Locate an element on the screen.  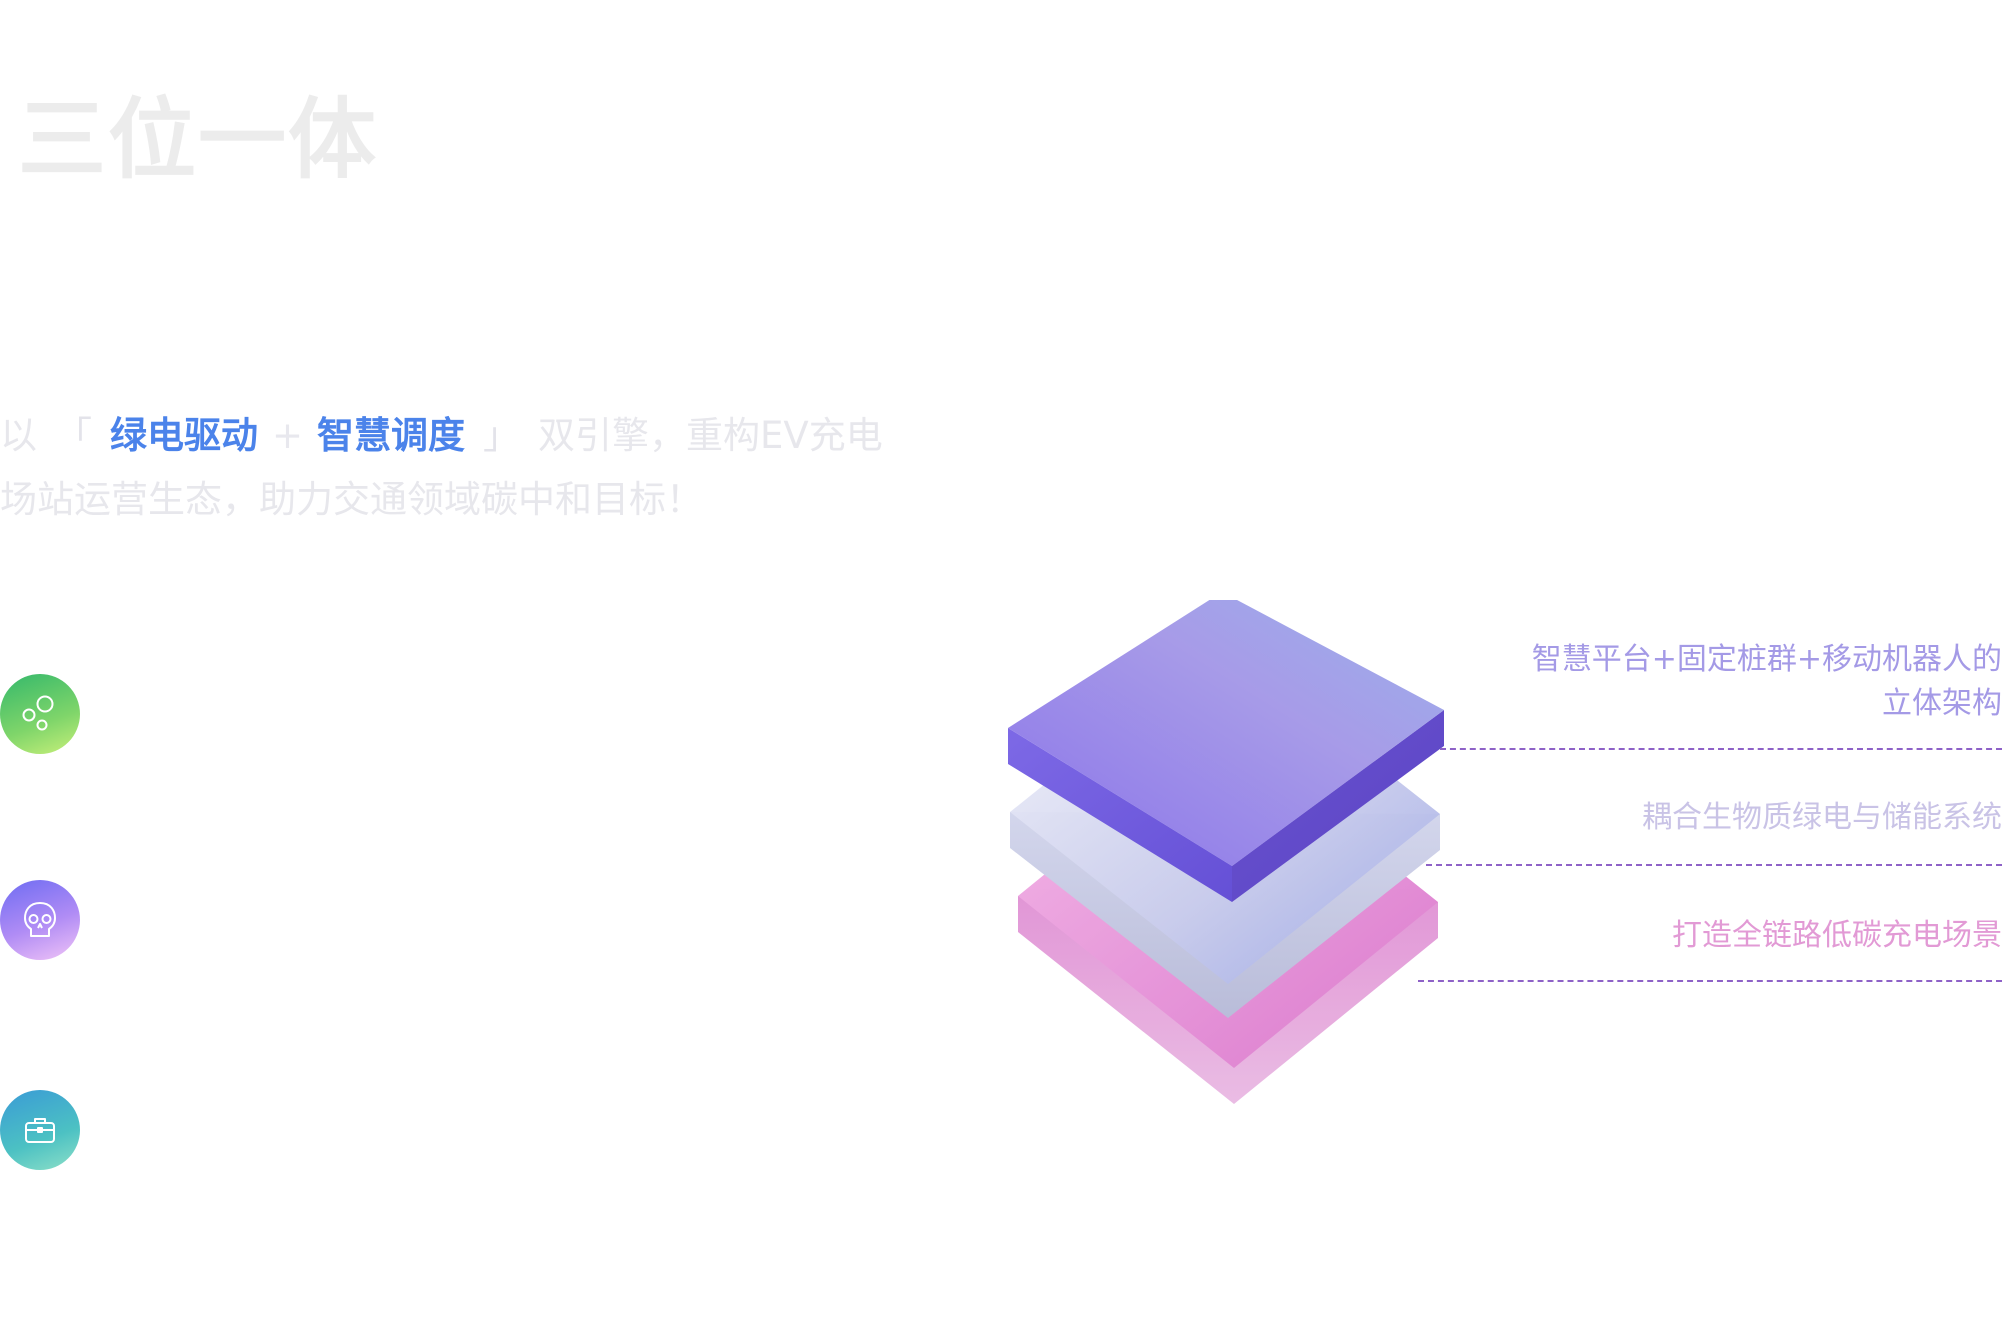
bubbles-icon is located at coordinates (38, 713).